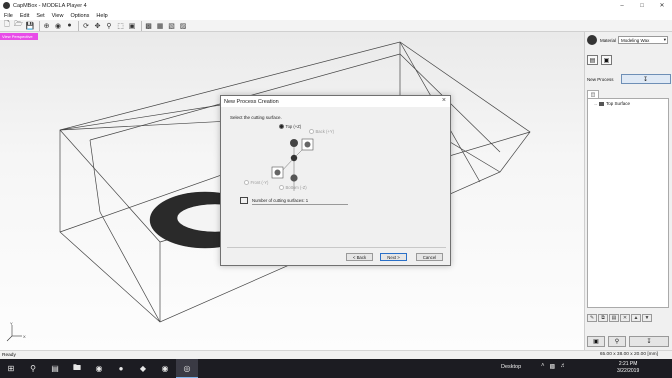 Image resolution: width=672 pixels, height=378 pixels. Describe the element at coordinates (635, 40) in the screenshot. I see `material-value: Modeling Wax` at that location.